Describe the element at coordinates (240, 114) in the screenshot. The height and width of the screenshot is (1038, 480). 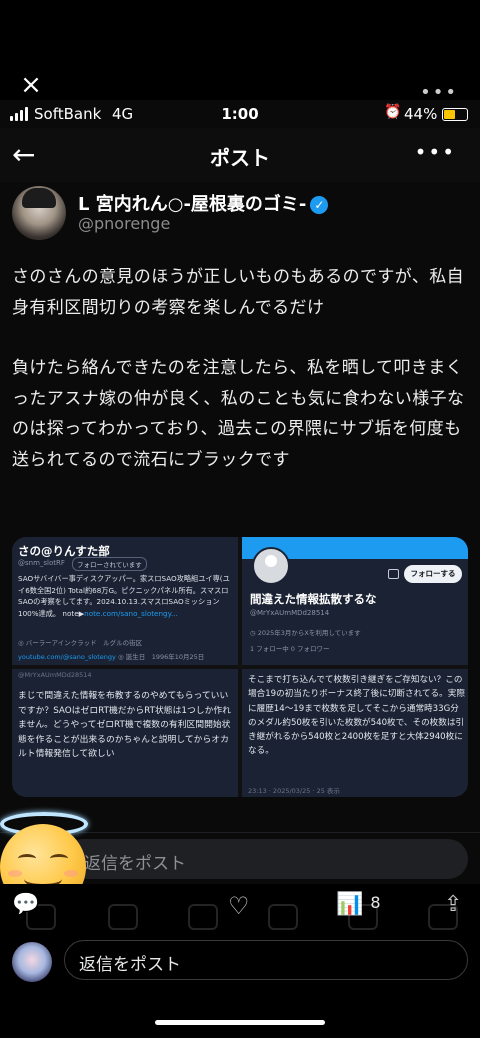
I see `status-bar: SoftBank 4G 1:00 ⏰ 44%` at that location.